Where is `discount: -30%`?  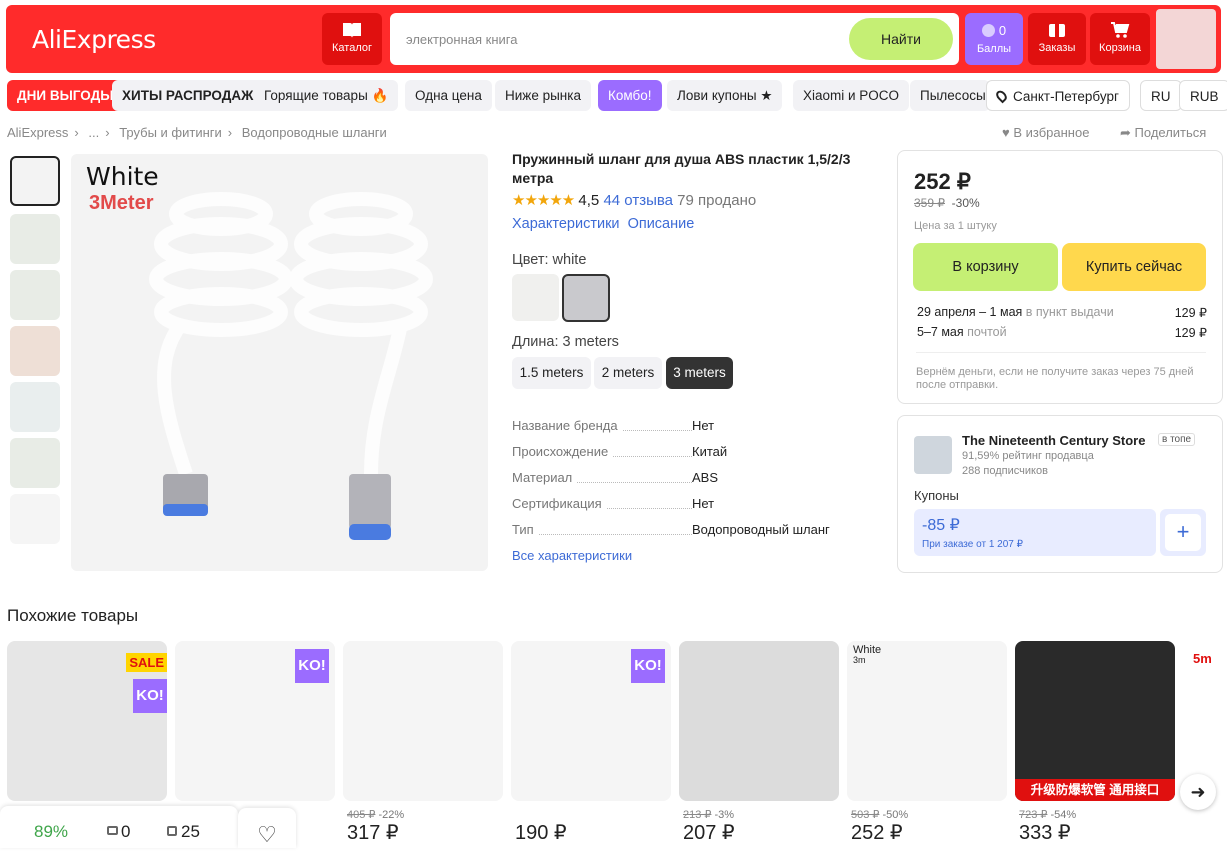 discount: -30% is located at coordinates (965, 203).